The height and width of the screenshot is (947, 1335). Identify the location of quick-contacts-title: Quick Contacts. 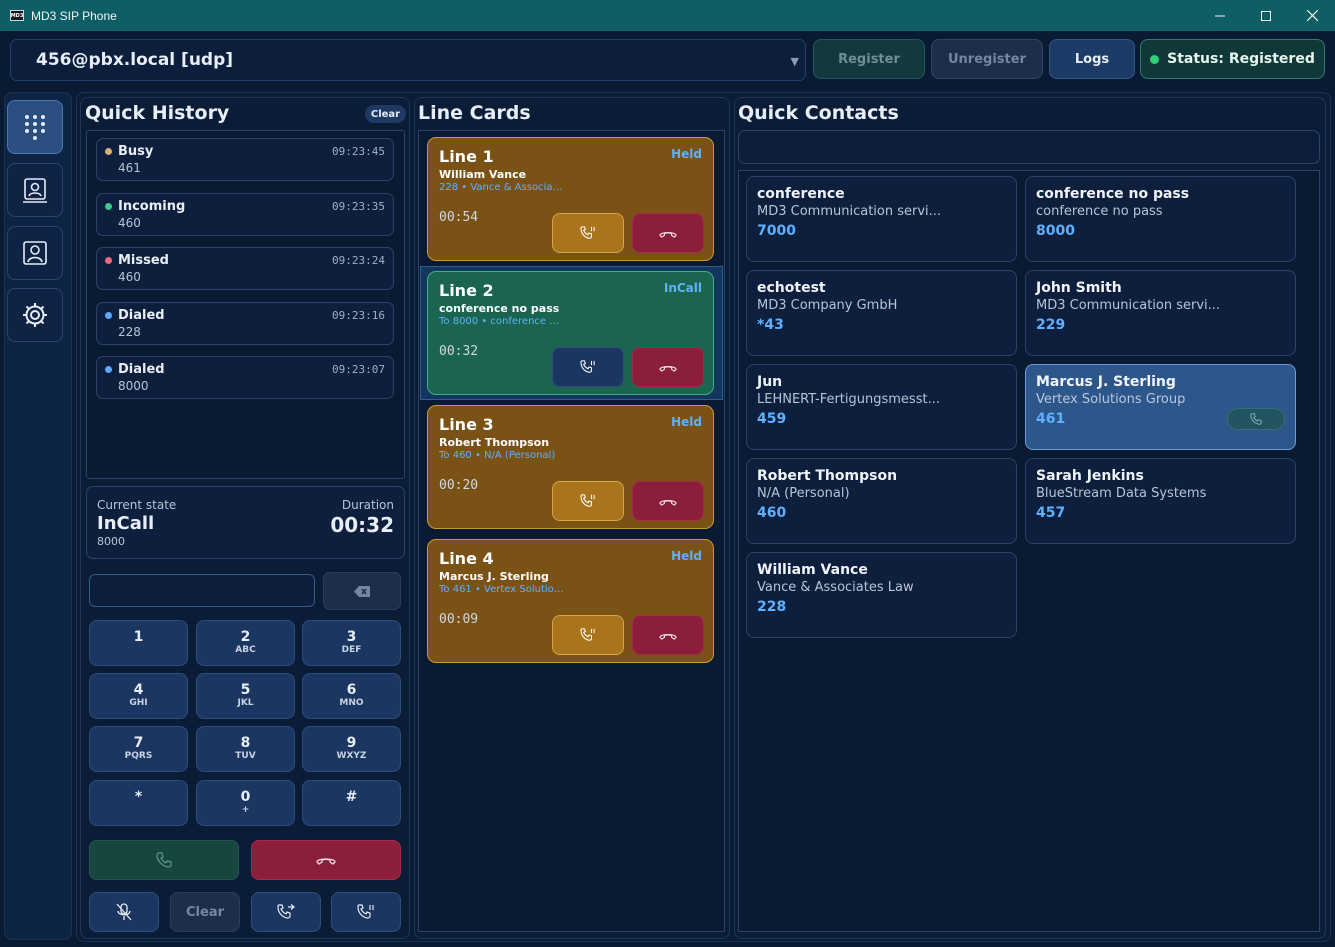
(818, 113).